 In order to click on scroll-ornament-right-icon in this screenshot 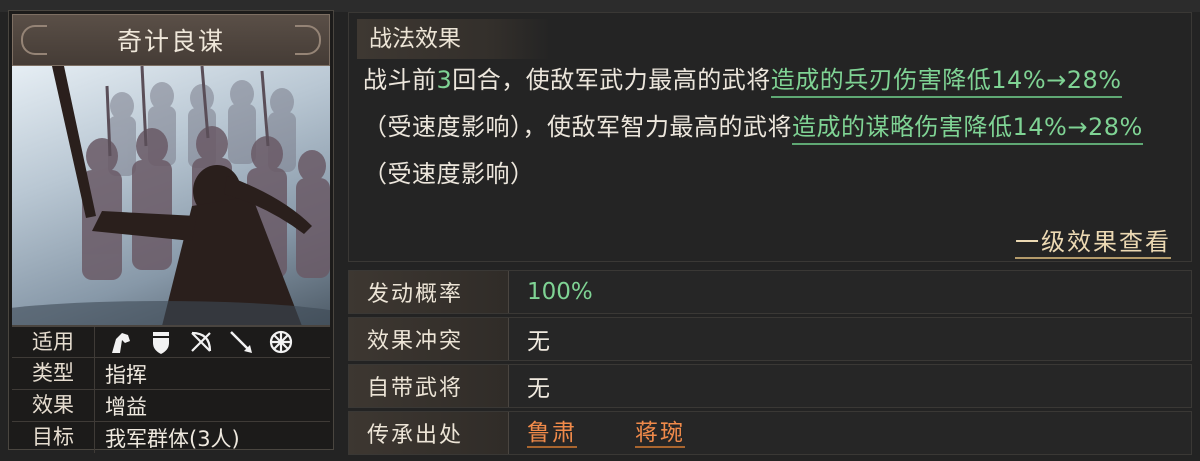, I will do `click(308, 40)`.